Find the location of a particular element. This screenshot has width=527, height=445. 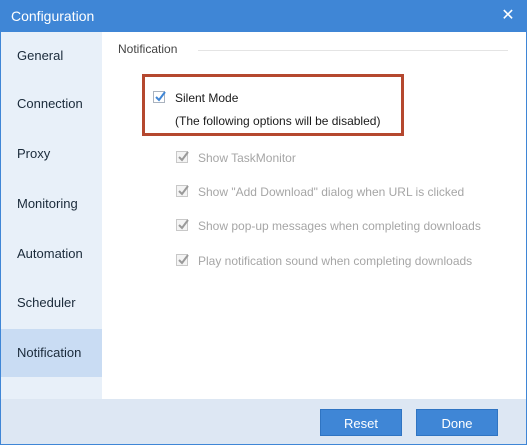

silent-mode-note: (The following options will be disabled) is located at coordinates (278, 121).